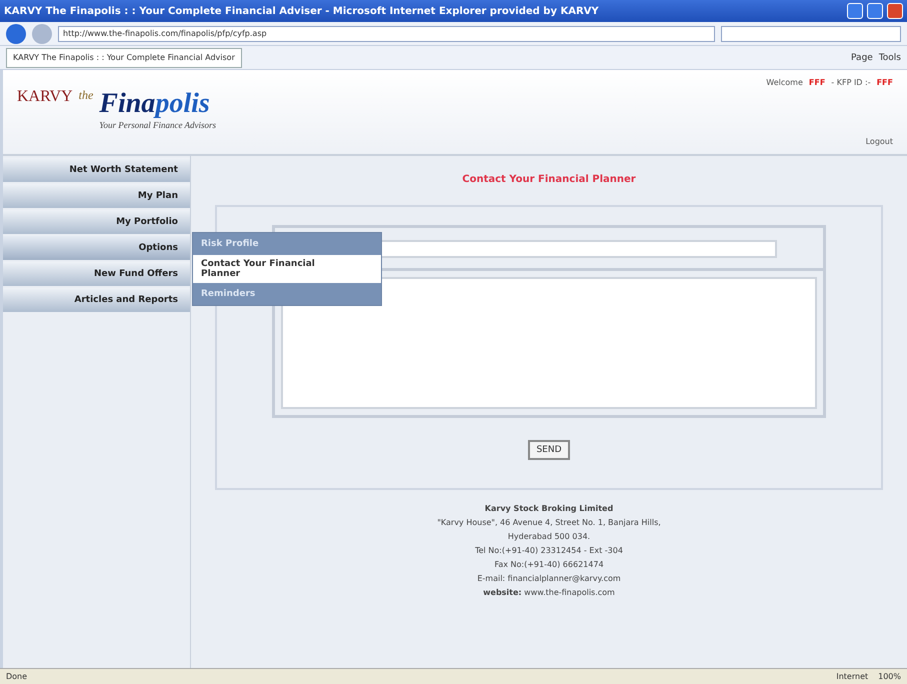 This screenshot has width=907, height=684. Describe the element at coordinates (784, 82) in the screenshot. I see `welcome-label: Welcome` at that location.